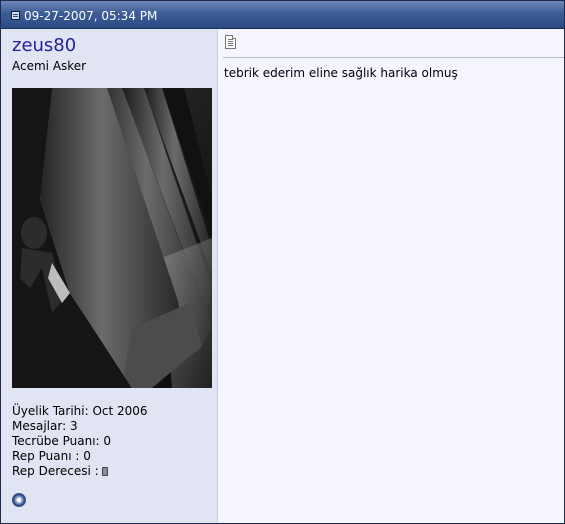 This screenshot has width=565, height=524. Describe the element at coordinates (393, 57) in the screenshot. I see `message-divider` at that location.